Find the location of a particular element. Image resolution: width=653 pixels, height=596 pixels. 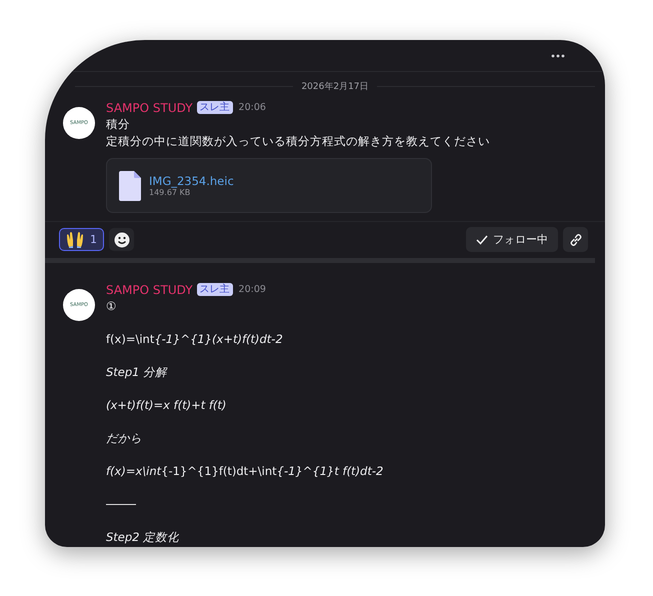

raised-hands-icon is located at coordinates (75, 239).